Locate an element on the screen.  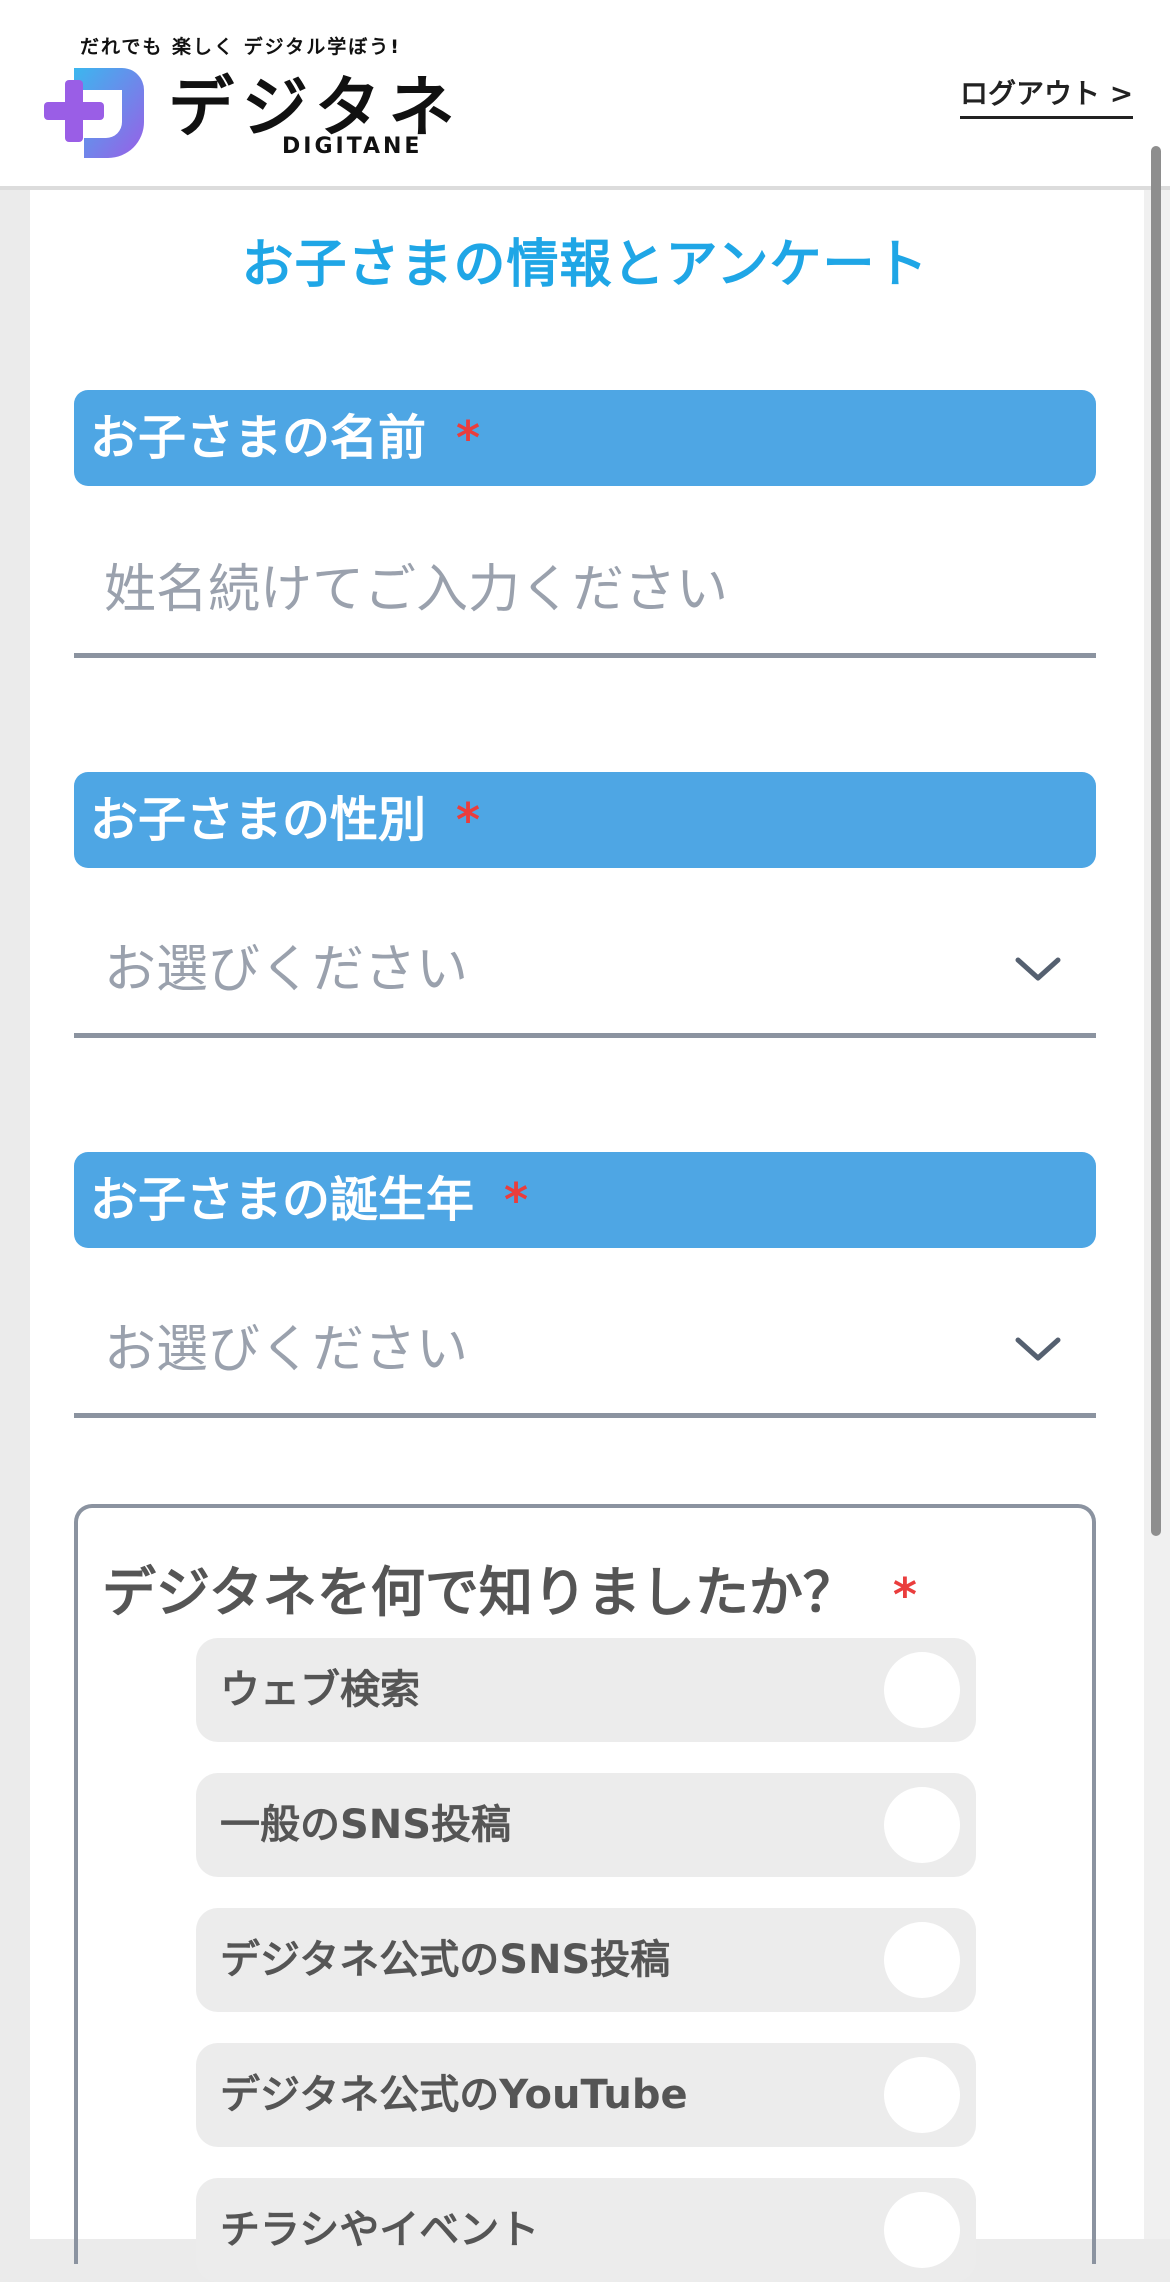
section-label: お子さまの性別 is located at coordinates (258, 820).